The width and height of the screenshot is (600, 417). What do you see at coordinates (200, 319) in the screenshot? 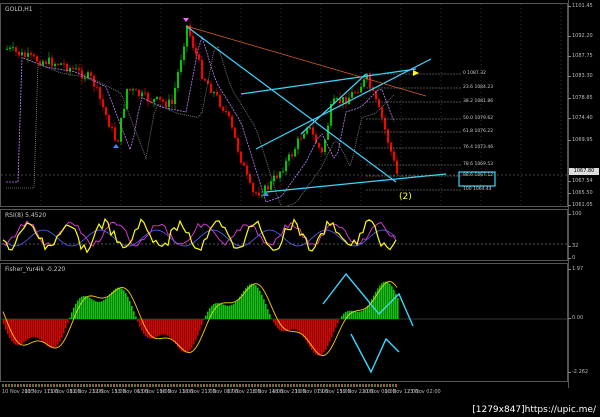
I see `fisher-signal-line` at bounding box center [200, 319].